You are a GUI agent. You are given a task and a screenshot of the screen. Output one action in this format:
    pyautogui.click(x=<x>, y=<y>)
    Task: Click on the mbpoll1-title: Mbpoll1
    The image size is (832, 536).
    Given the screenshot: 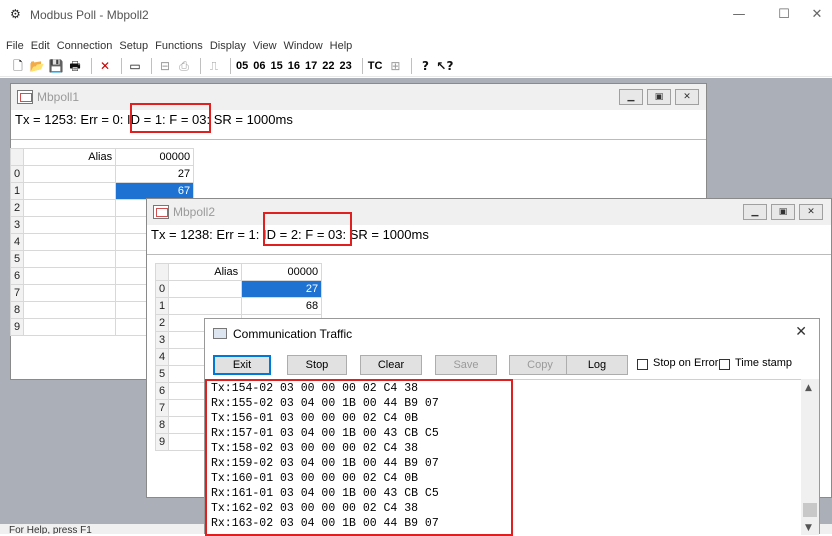 What is the action you would take?
    pyautogui.click(x=58, y=97)
    